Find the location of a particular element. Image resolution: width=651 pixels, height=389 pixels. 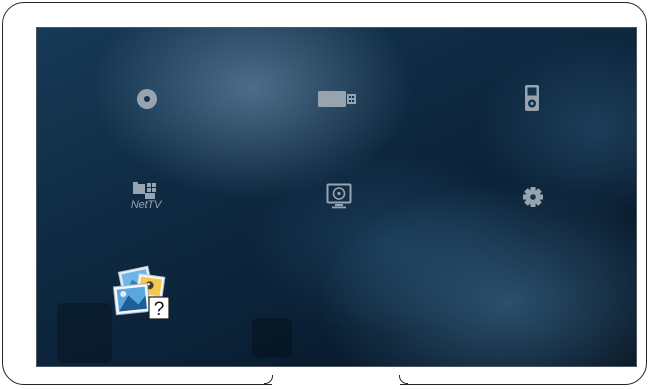

menu-item-pc-network is located at coordinates (339, 196).